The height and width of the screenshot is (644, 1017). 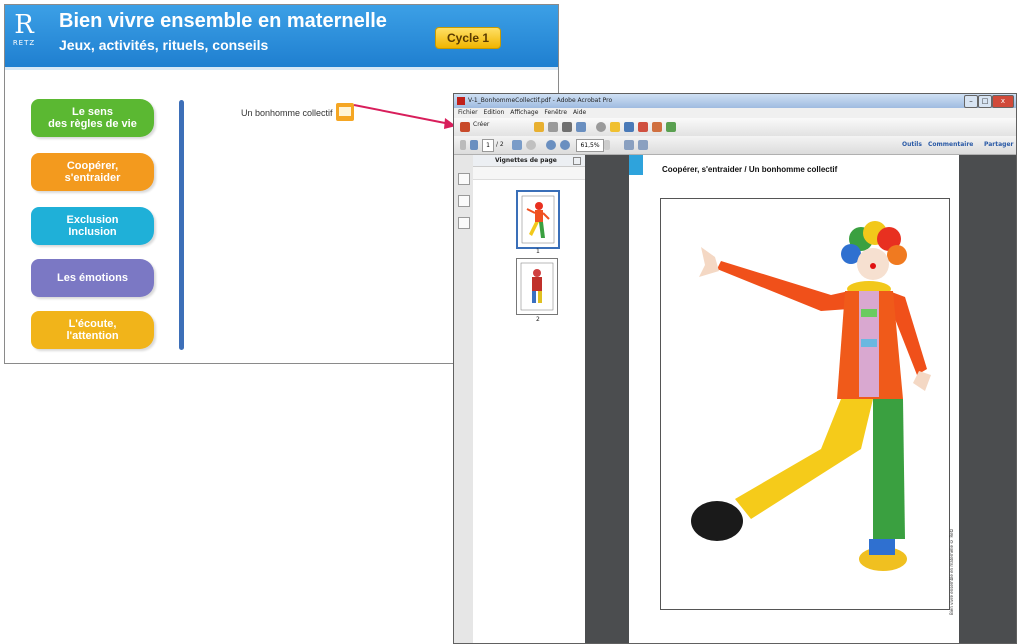 What do you see at coordinates (539, 127) in the screenshot?
I see `open-folder-icon` at bounding box center [539, 127].